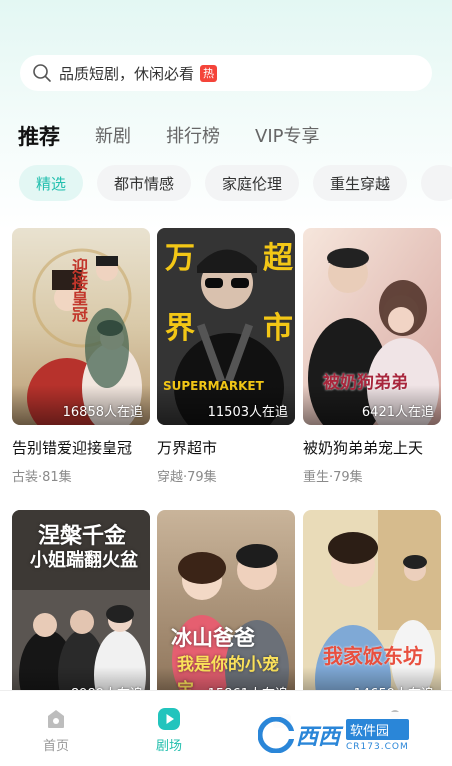 The height and width of the screenshot is (766, 452). I want to click on watermark-tagline: 软件园 CR173.COM, so click(377, 735).